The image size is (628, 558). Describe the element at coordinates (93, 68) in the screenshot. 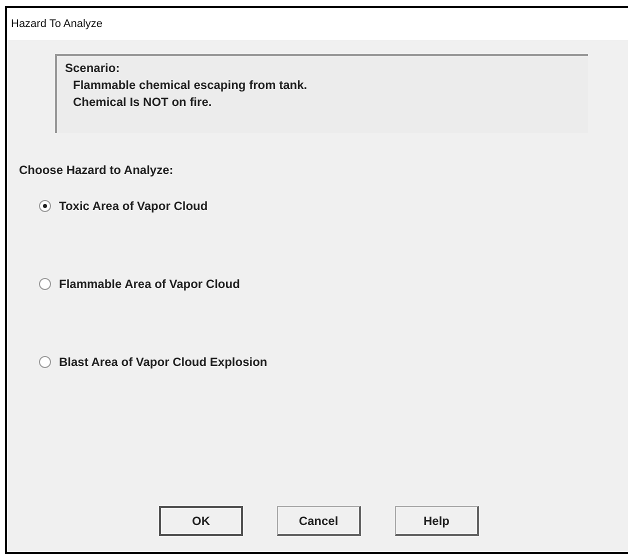

I see `scenario-heading: Scenario:` at that location.